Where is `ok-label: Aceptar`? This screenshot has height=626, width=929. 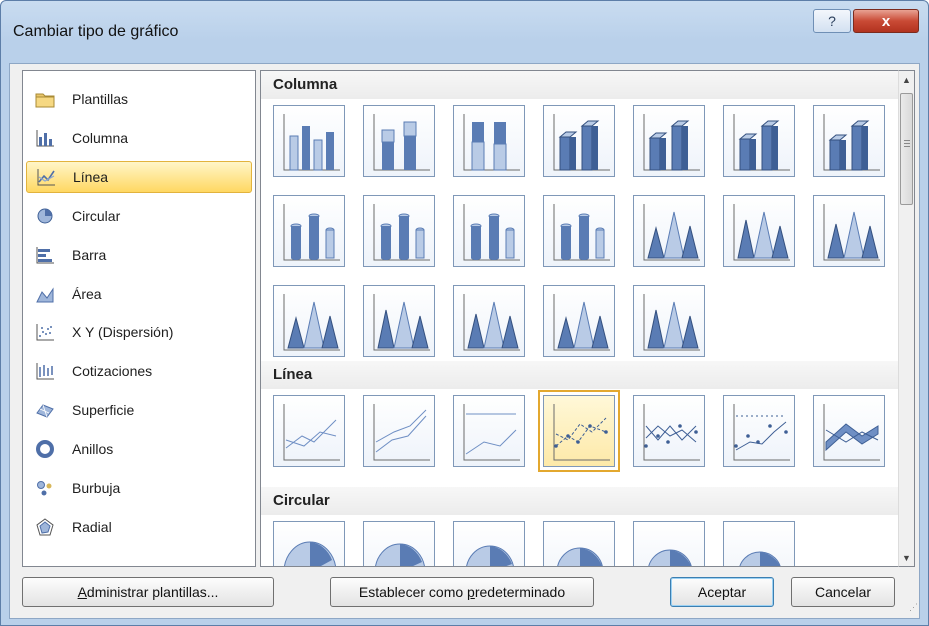
ok-label: Aceptar is located at coordinates (722, 592).